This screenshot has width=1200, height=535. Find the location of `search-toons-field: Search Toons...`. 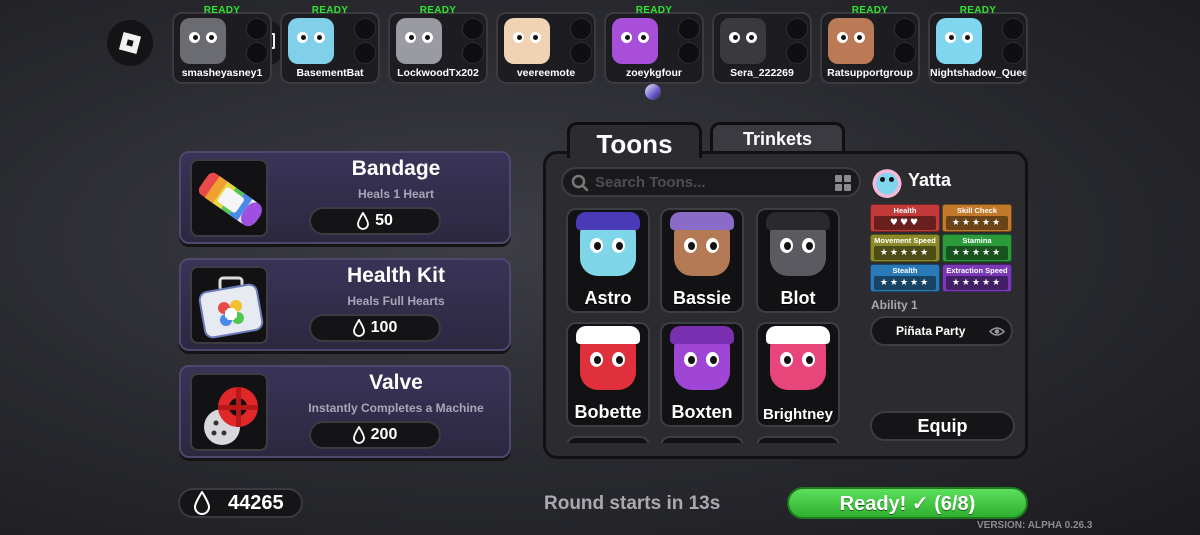

search-toons-field: Search Toons... is located at coordinates (711, 182).